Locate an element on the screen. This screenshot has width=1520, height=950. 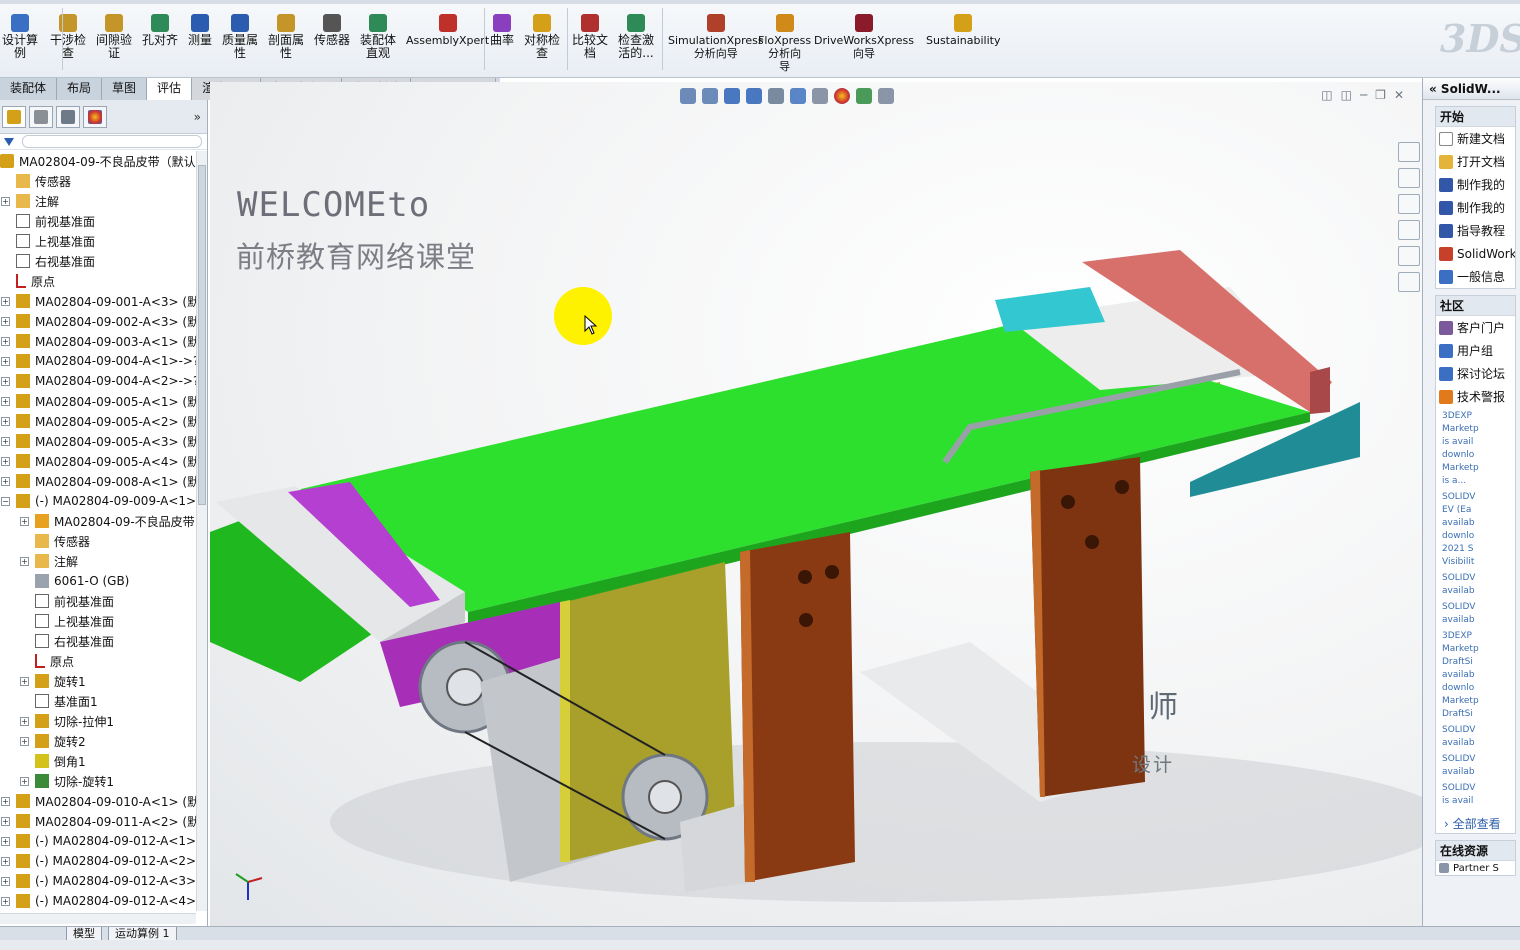
appearances-tab-icon is located at coordinates (1409, 256).